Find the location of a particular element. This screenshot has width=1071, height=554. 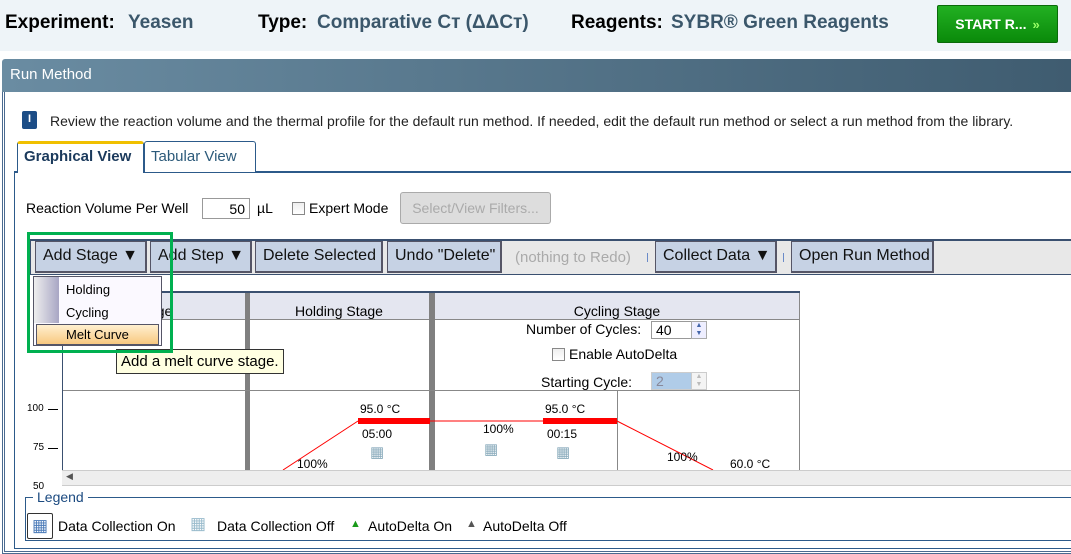

horizontal-scrollbar: ◀ is located at coordinates (566, 478).